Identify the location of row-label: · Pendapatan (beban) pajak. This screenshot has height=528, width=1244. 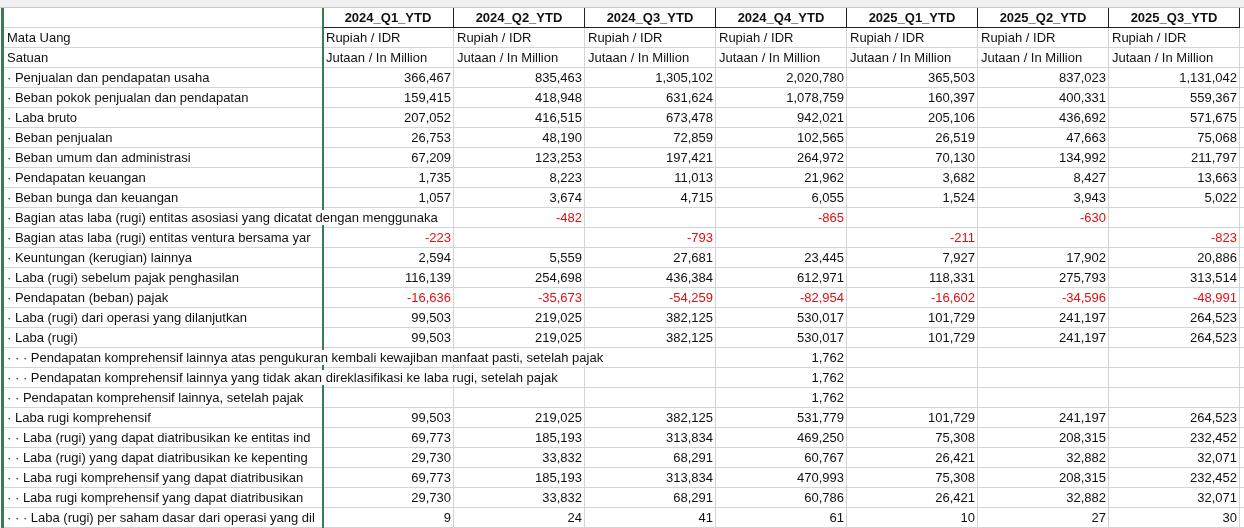
(89, 297).